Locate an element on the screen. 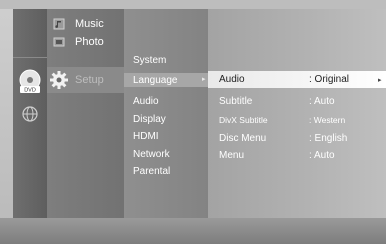  submenu-item-parental: Parental is located at coordinates (151, 171).